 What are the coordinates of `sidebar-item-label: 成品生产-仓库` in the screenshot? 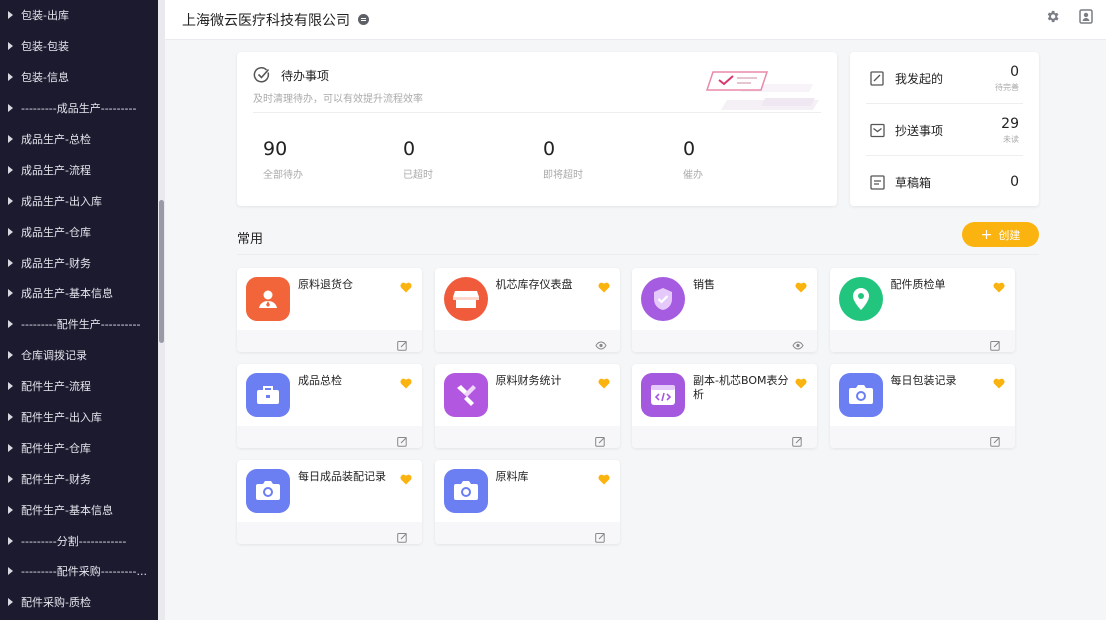 It's located at (56, 232).